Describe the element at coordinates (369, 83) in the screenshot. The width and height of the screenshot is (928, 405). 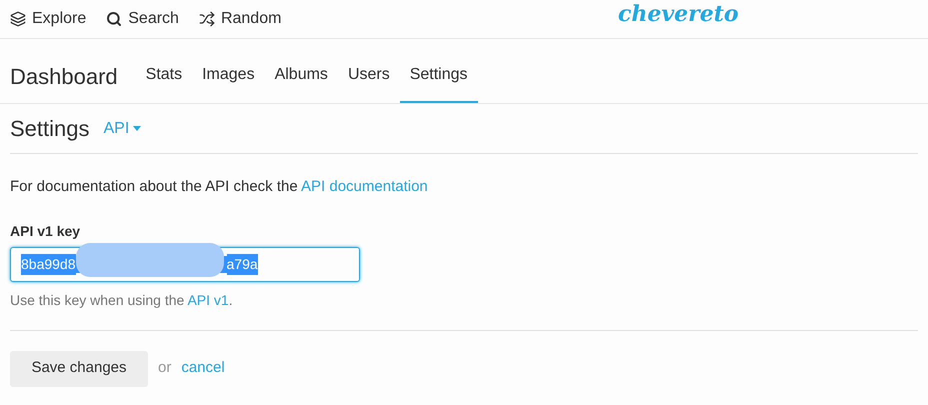
I see `tab: Users` at that location.